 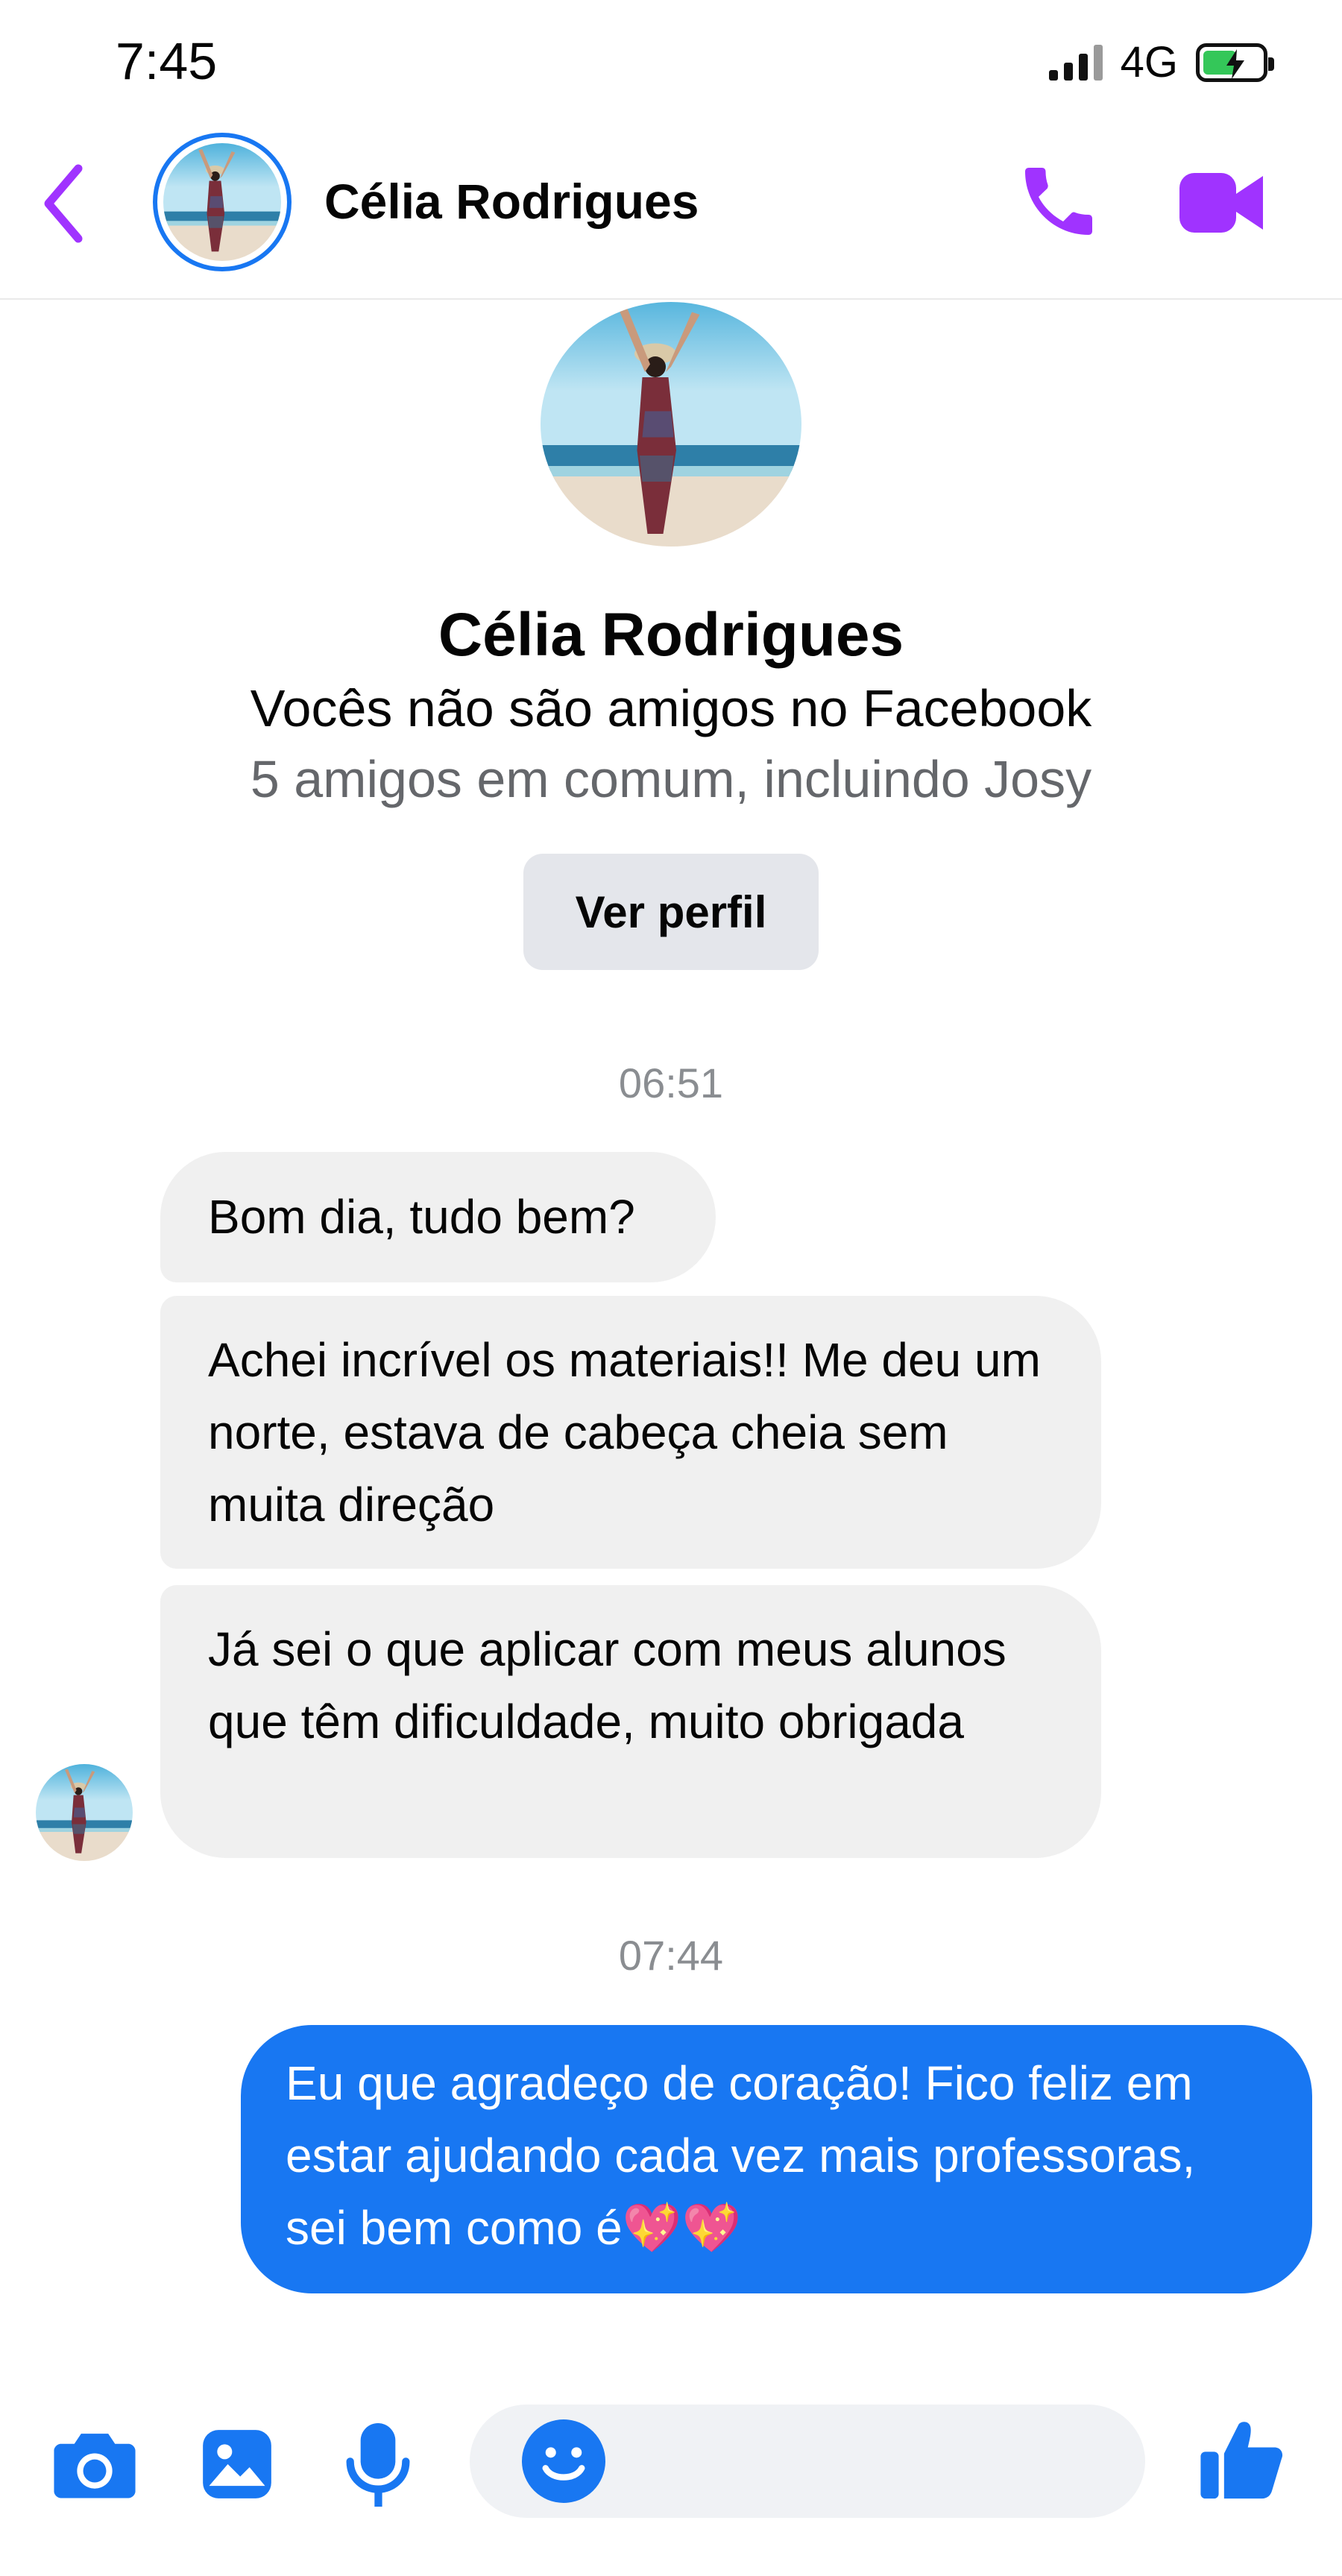 What do you see at coordinates (671, 424) in the screenshot?
I see `profile-photo` at bounding box center [671, 424].